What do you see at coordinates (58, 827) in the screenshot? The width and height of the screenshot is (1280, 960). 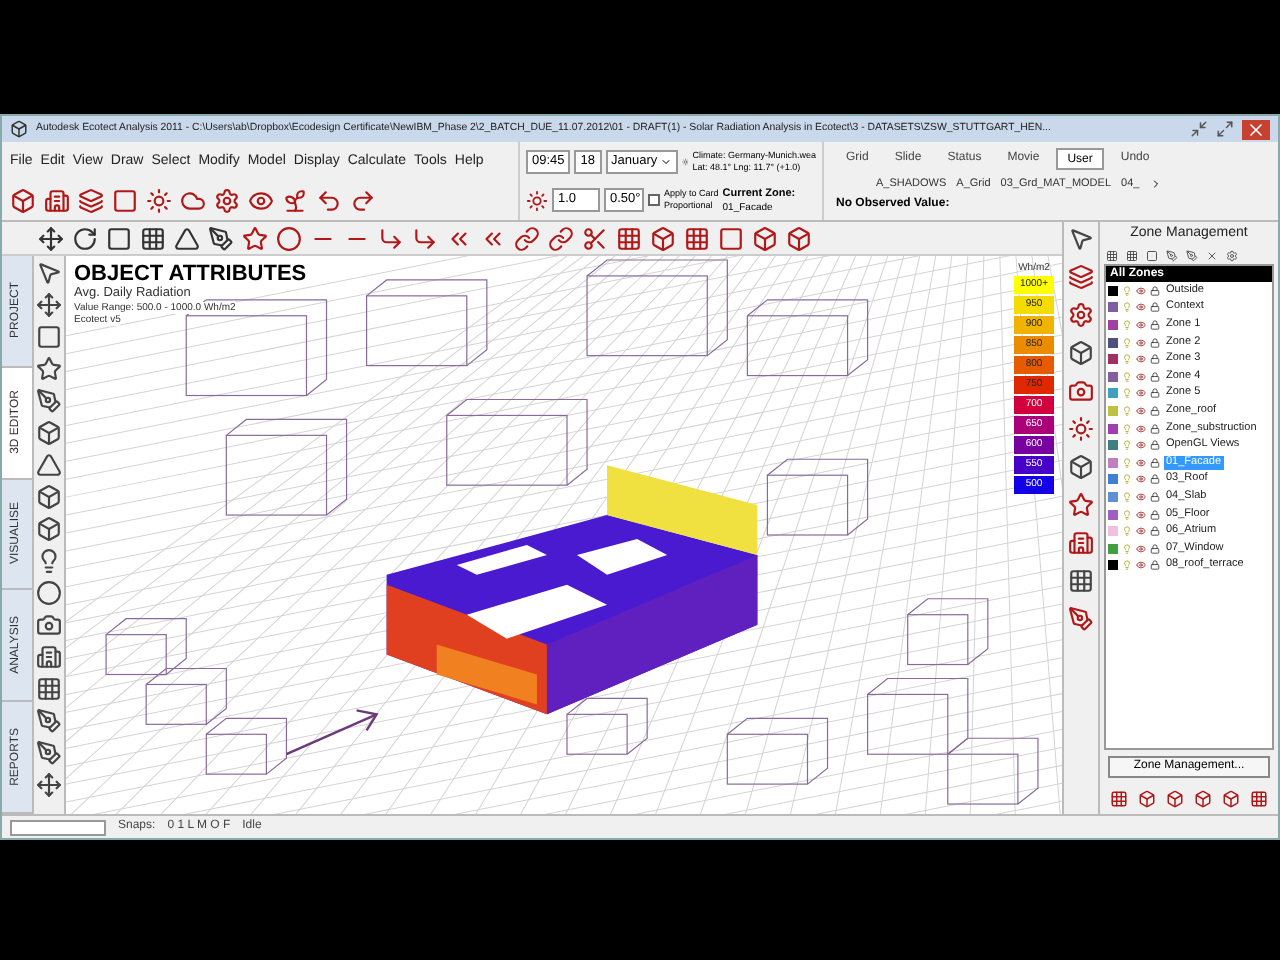 I see `command-field` at bounding box center [58, 827].